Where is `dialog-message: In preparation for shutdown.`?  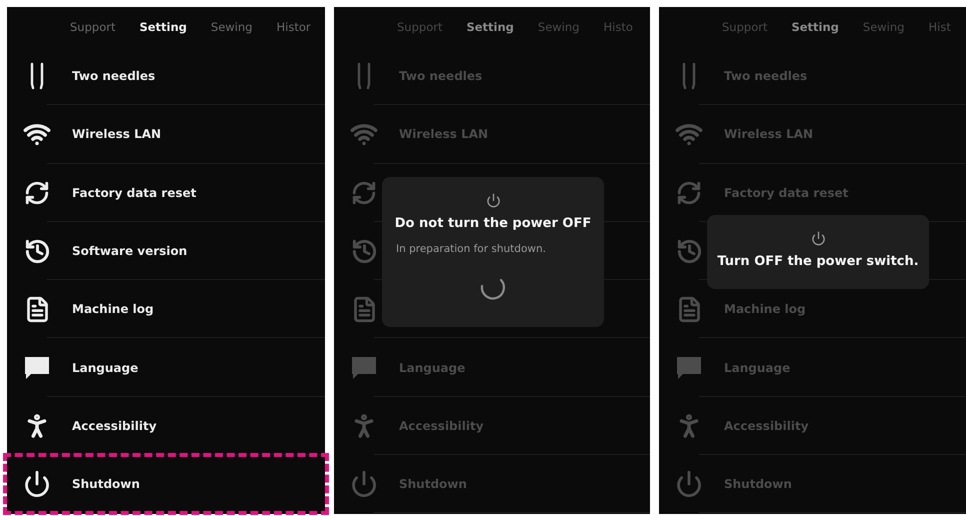
dialog-message: In preparation for shutdown. is located at coordinates (471, 249).